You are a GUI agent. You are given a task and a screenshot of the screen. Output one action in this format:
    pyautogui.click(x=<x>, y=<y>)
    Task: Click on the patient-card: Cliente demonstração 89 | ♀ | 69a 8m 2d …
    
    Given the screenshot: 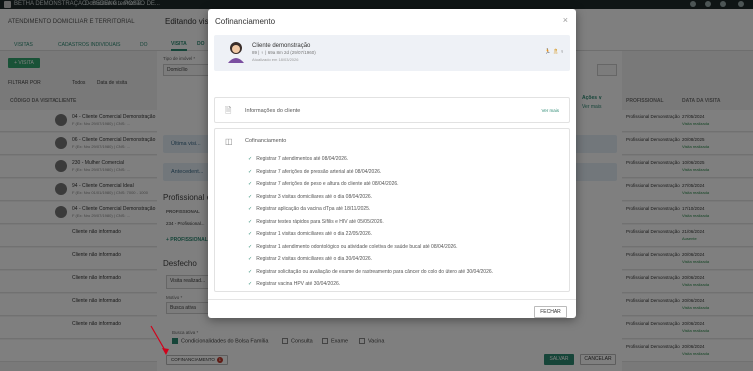 What is the action you would take?
    pyautogui.click(x=392, y=53)
    